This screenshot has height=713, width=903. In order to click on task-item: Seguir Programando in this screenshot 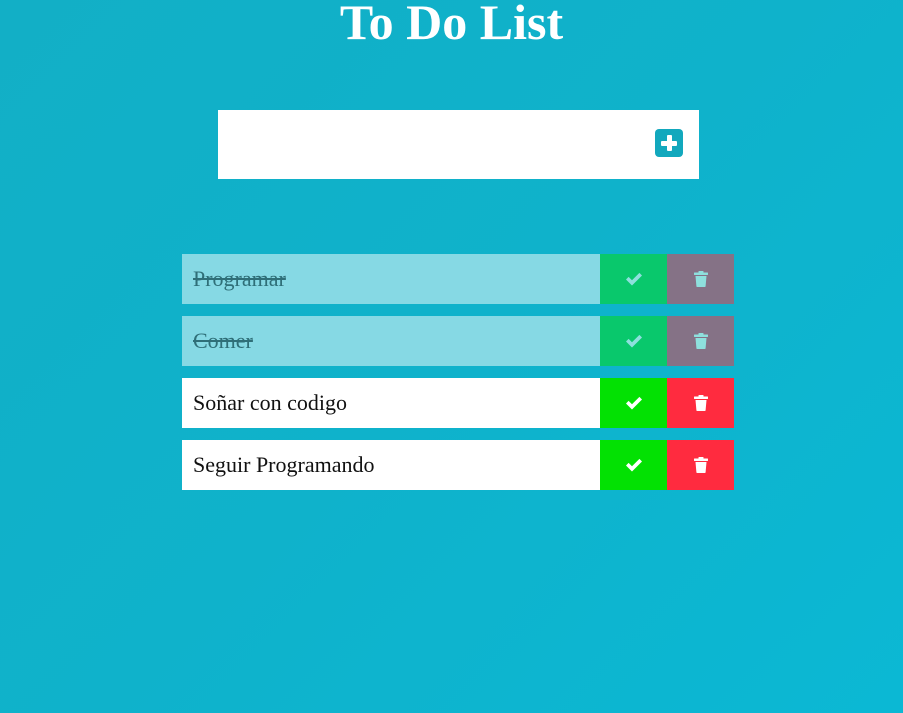, I will do `click(458, 465)`.